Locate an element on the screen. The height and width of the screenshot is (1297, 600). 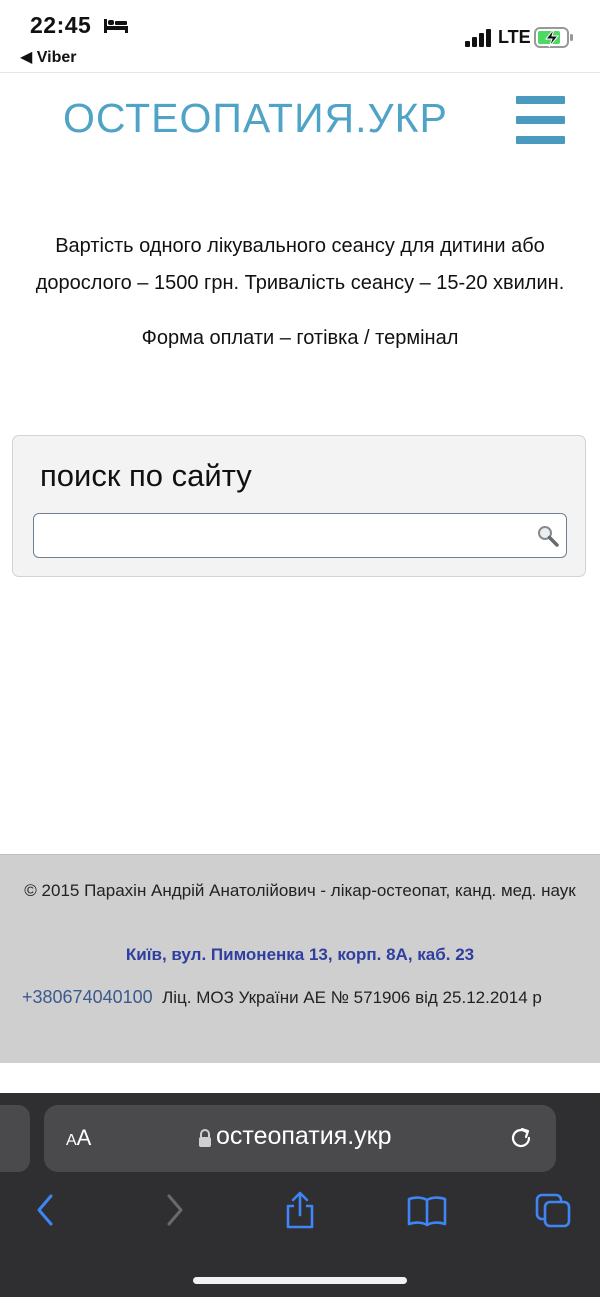
payment-text: Форма оплати – готівка / термінал is located at coordinates (300, 338).